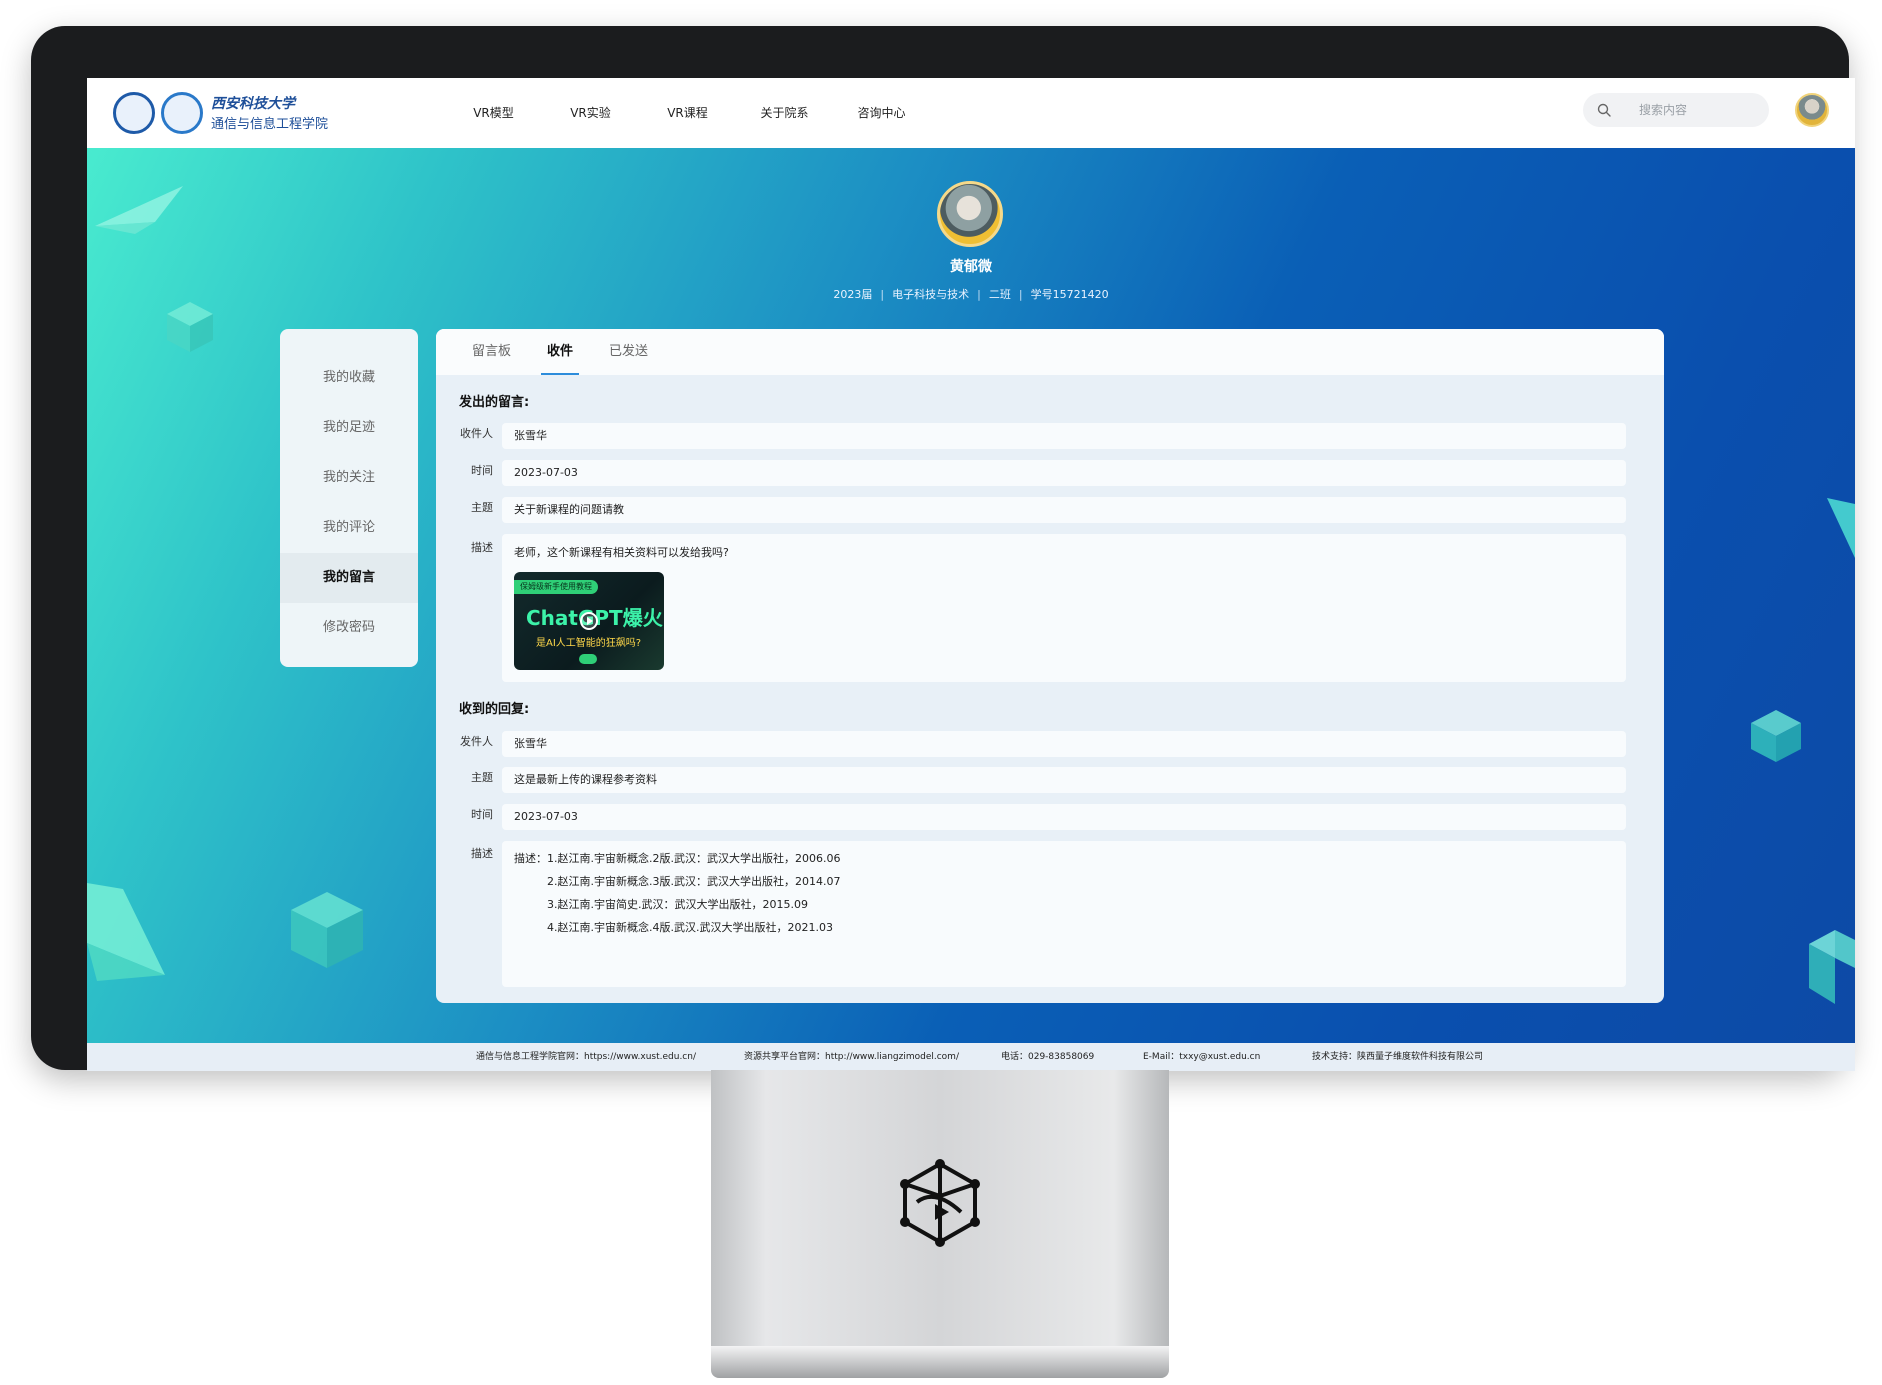 The image size is (1882, 1385). Describe the element at coordinates (349, 578) in the screenshot. I see `side-item-messages: 我的留言` at that location.